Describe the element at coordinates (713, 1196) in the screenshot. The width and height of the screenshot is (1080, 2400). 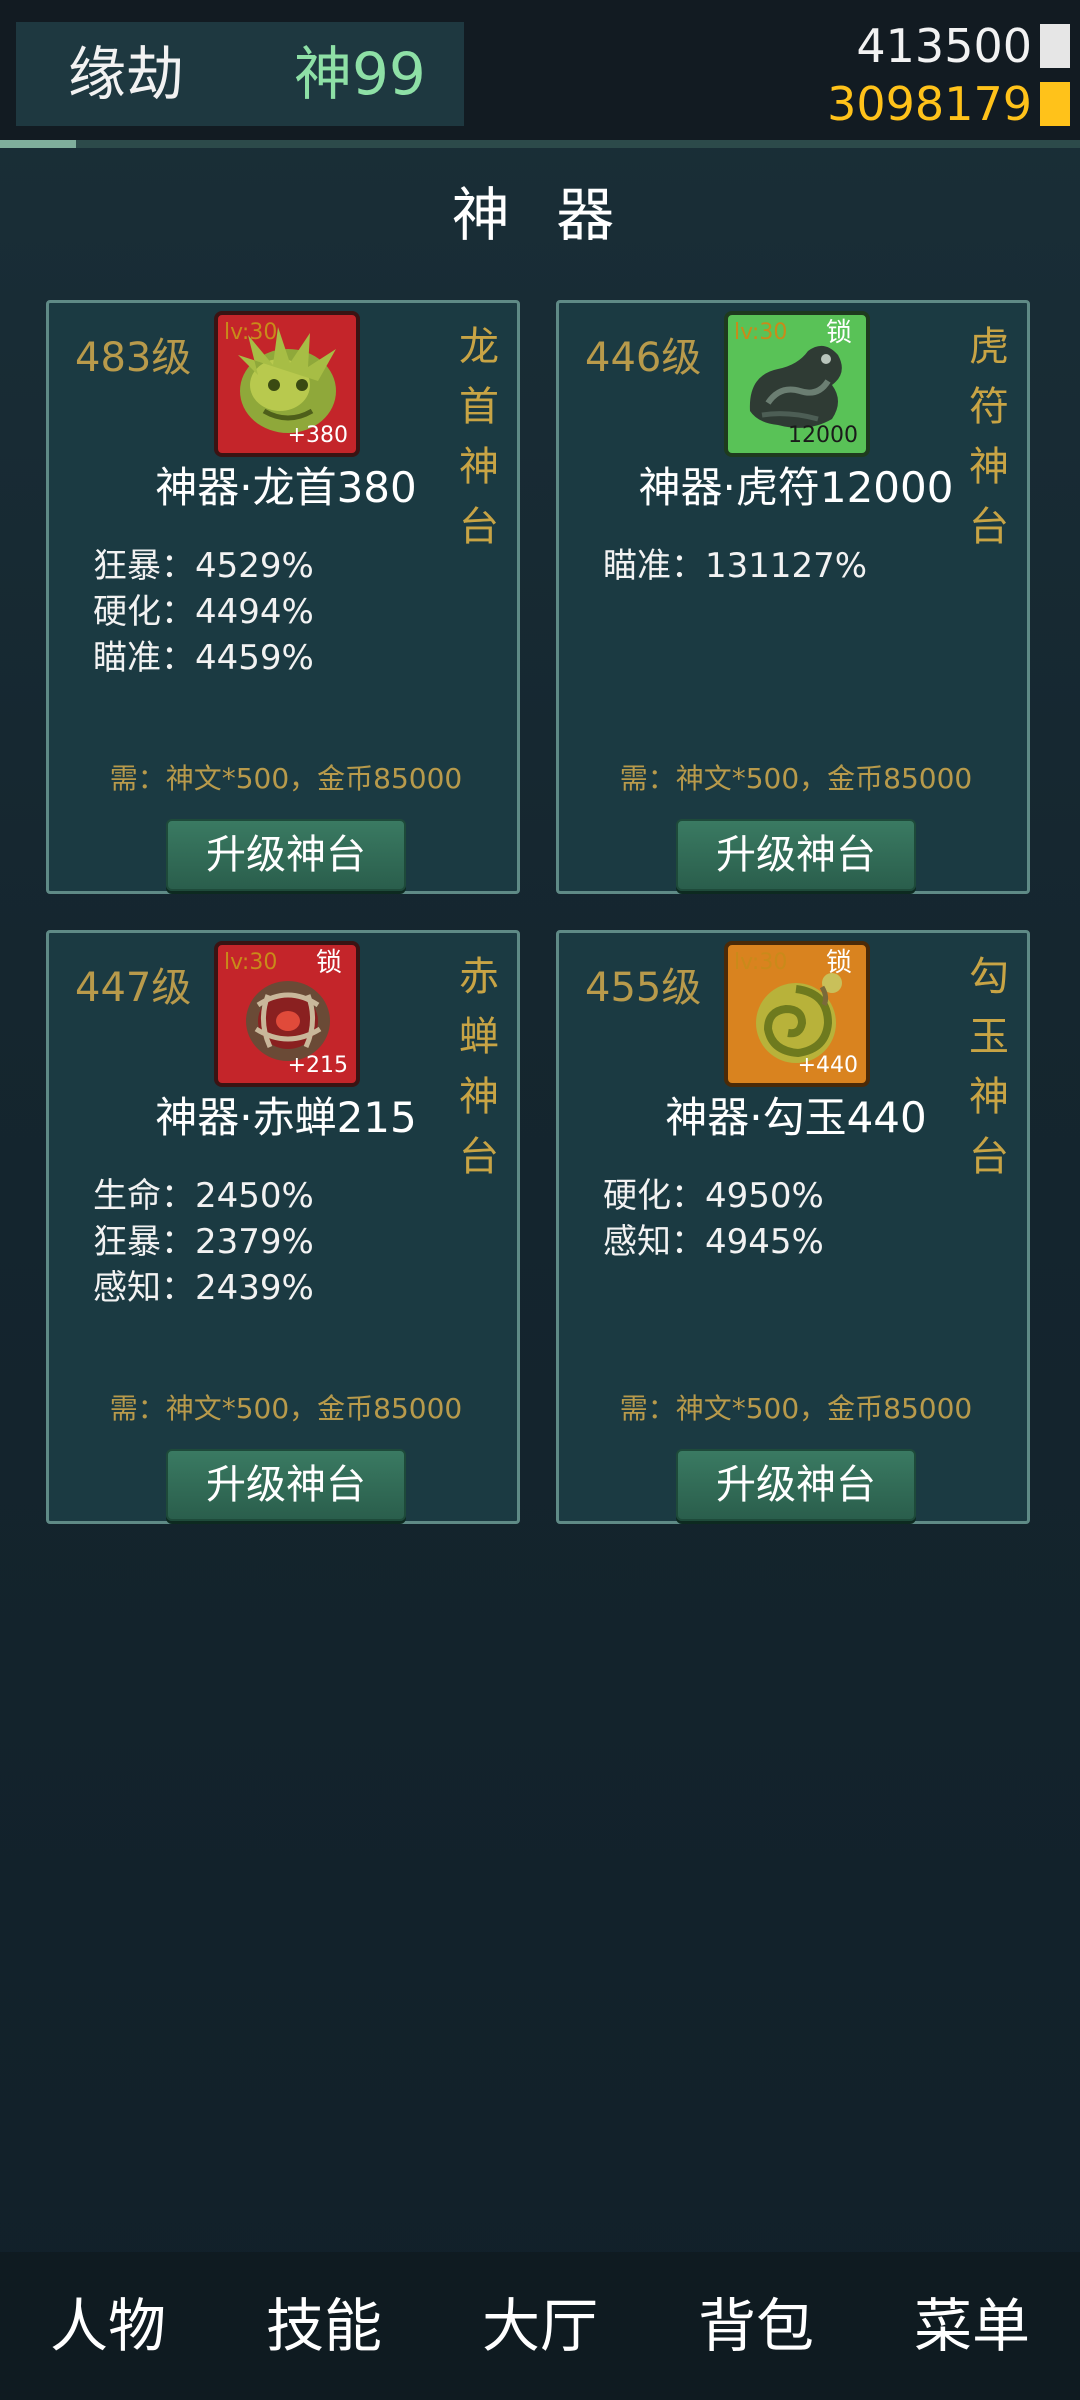
I see `attribute-line: 硬化：4950%` at that location.